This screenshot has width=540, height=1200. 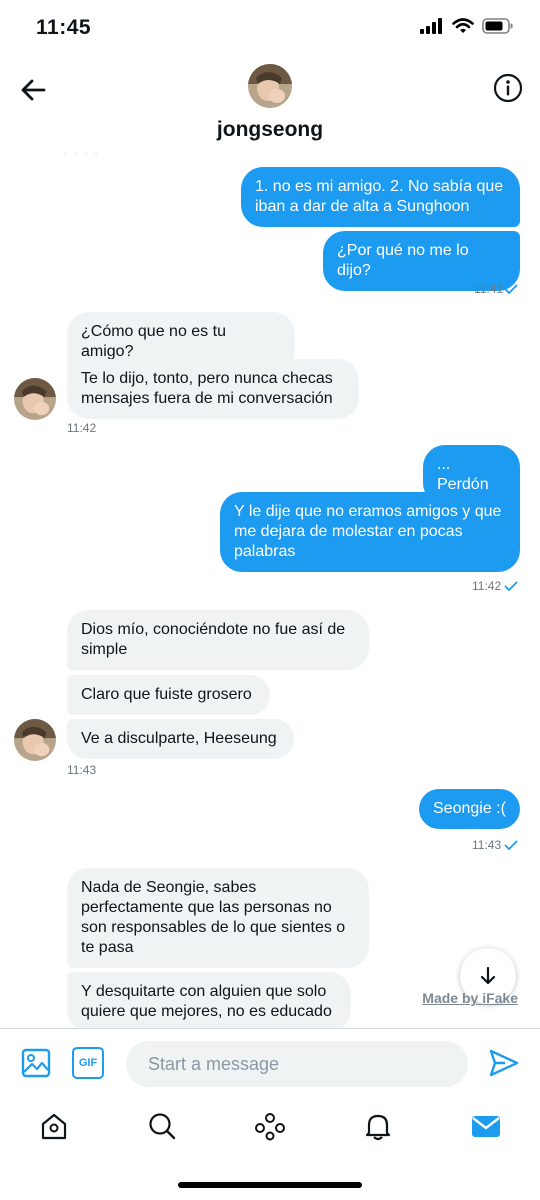 I want to click on bottom-tab-bar, so click(x=270, y=1128).